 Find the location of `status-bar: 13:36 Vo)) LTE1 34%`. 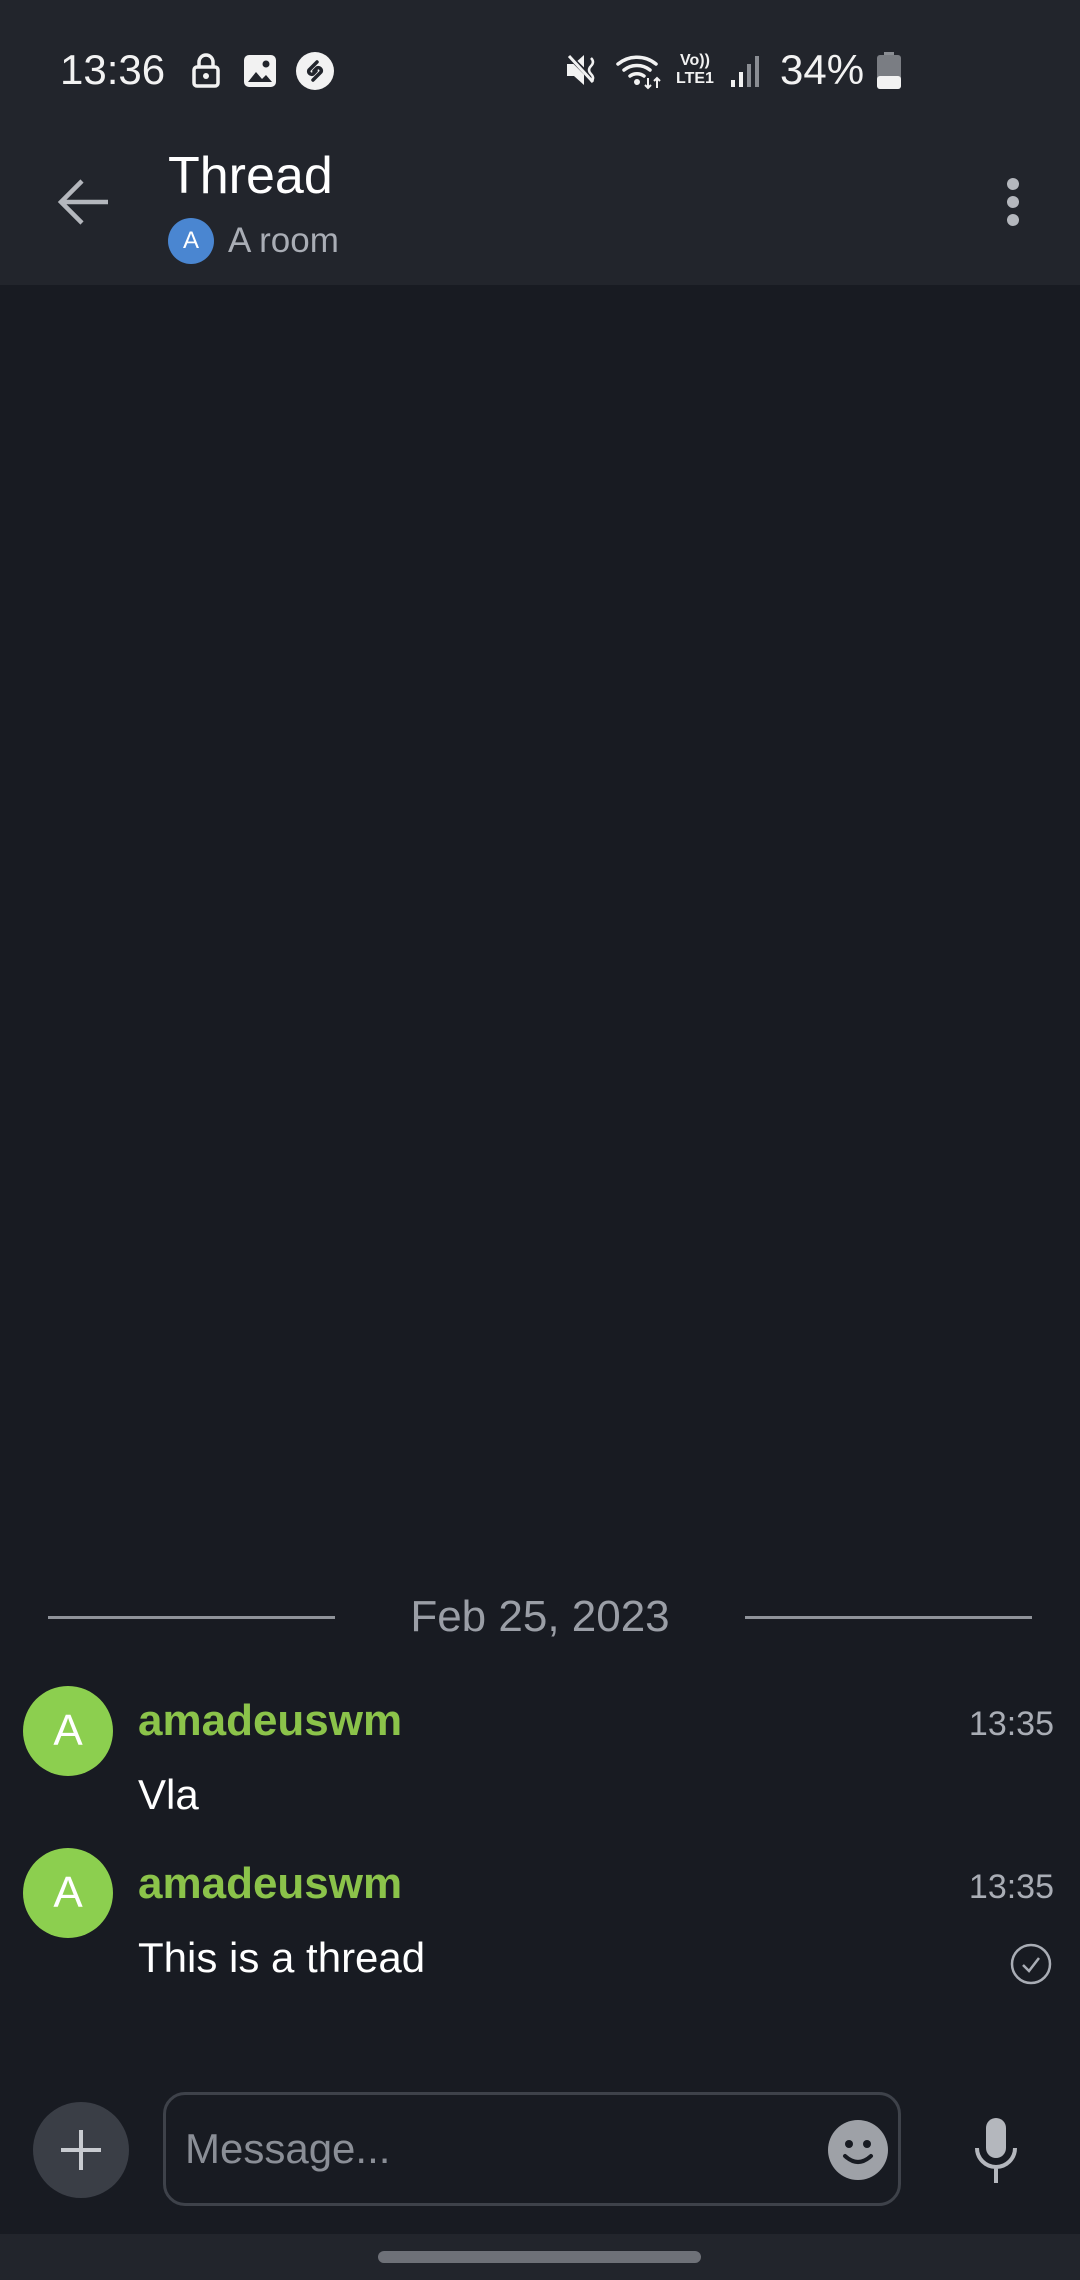

status-bar: 13:36 Vo)) LTE1 34% is located at coordinates (540, 60).